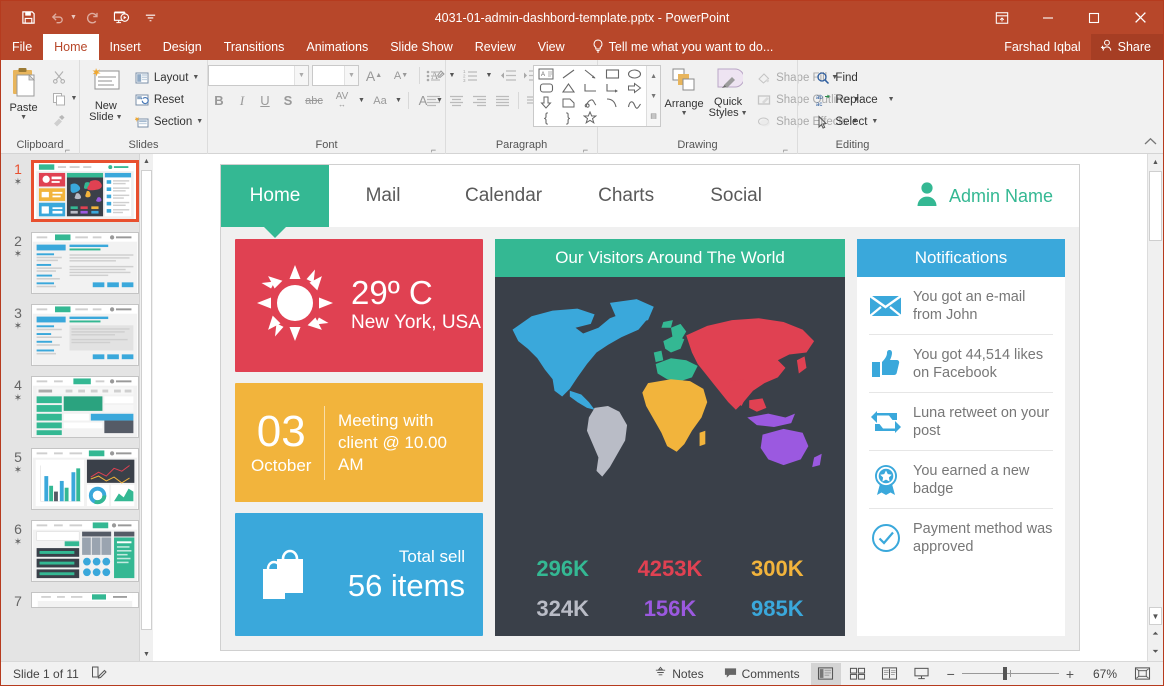  I want to click on shapes-gallery: A { } ▲ ▼ ▤, so click(597, 96).